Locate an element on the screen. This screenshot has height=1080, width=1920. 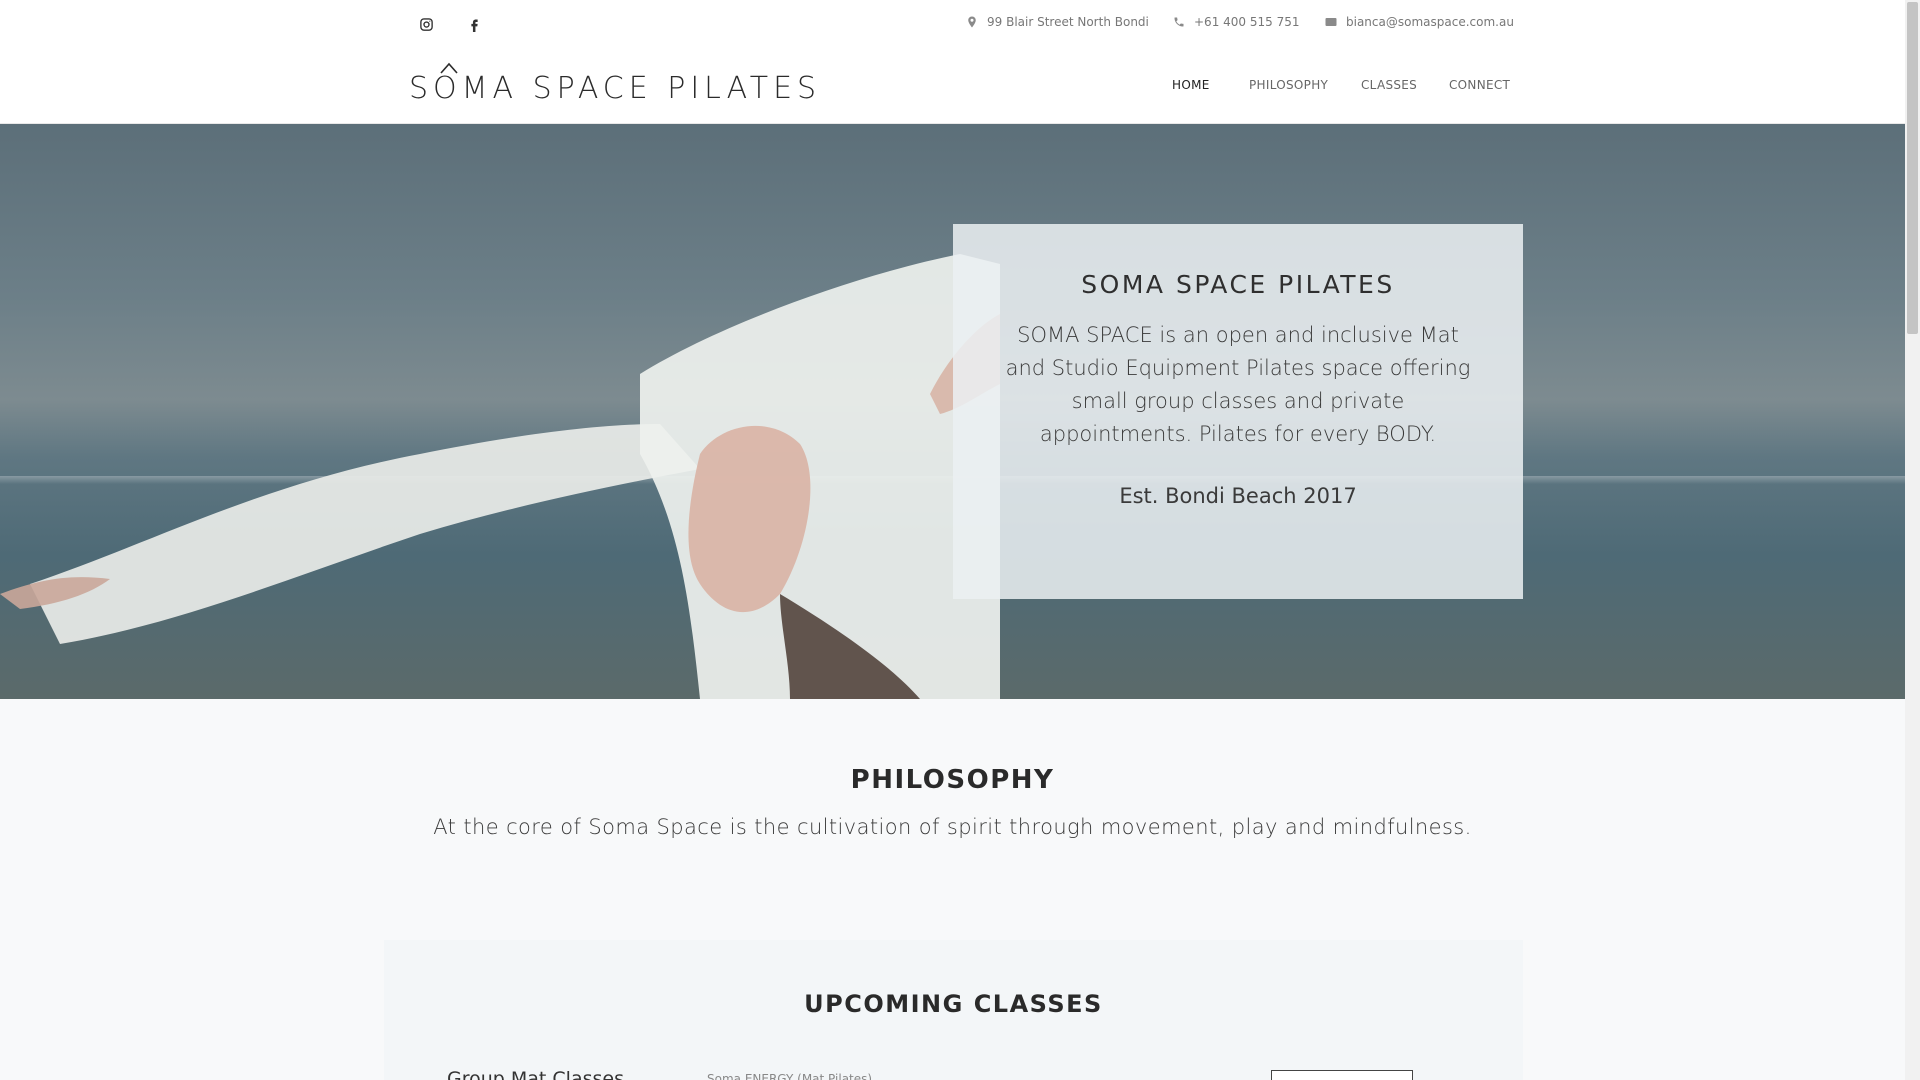
instagram-icon is located at coordinates (426, 24).